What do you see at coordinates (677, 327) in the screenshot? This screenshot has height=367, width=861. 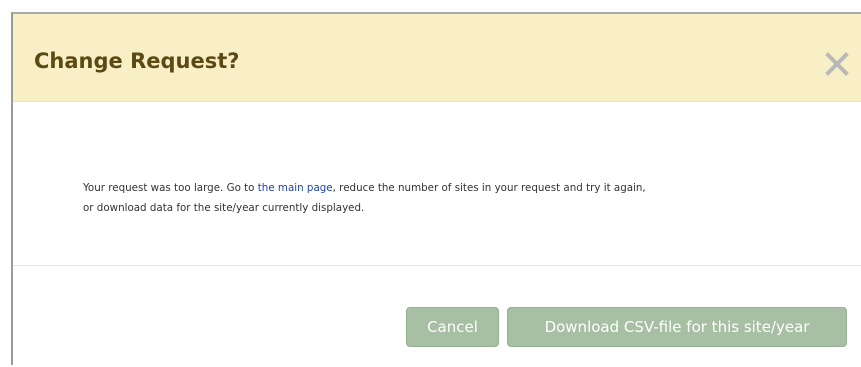 I see `download-csv-button: Download CSV-file for this site/year` at bounding box center [677, 327].